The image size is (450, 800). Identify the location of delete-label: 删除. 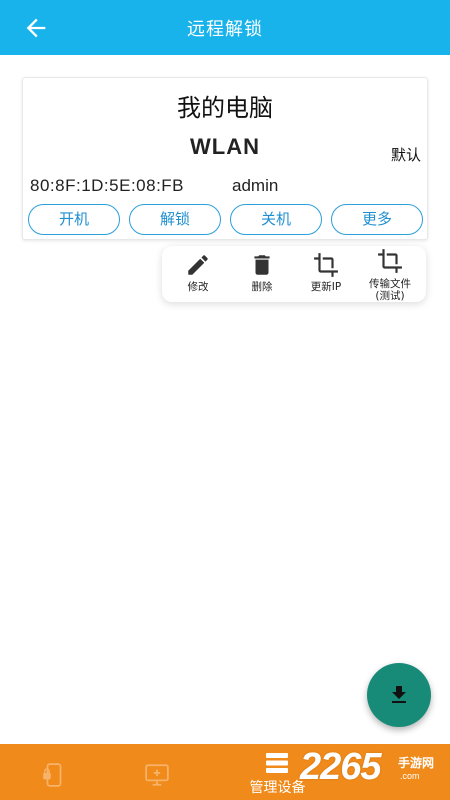
(262, 287).